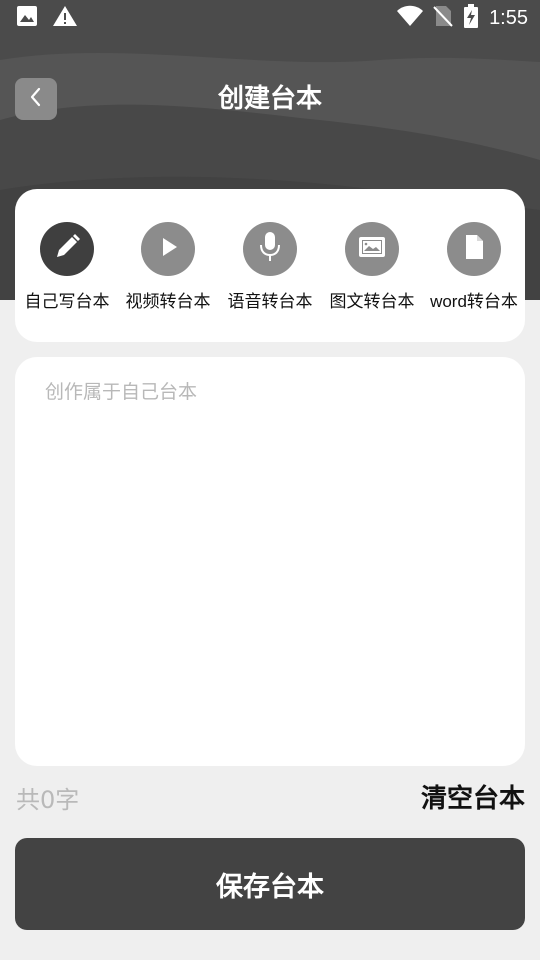 The image size is (540, 960). Describe the element at coordinates (270, 887) in the screenshot. I see `save-button-label: 保存台本` at that location.